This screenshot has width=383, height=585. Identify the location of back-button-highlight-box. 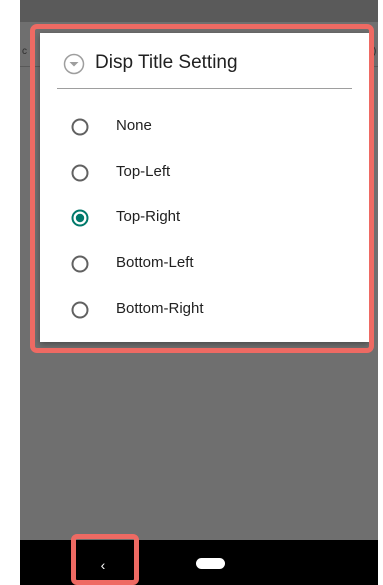
(105, 559).